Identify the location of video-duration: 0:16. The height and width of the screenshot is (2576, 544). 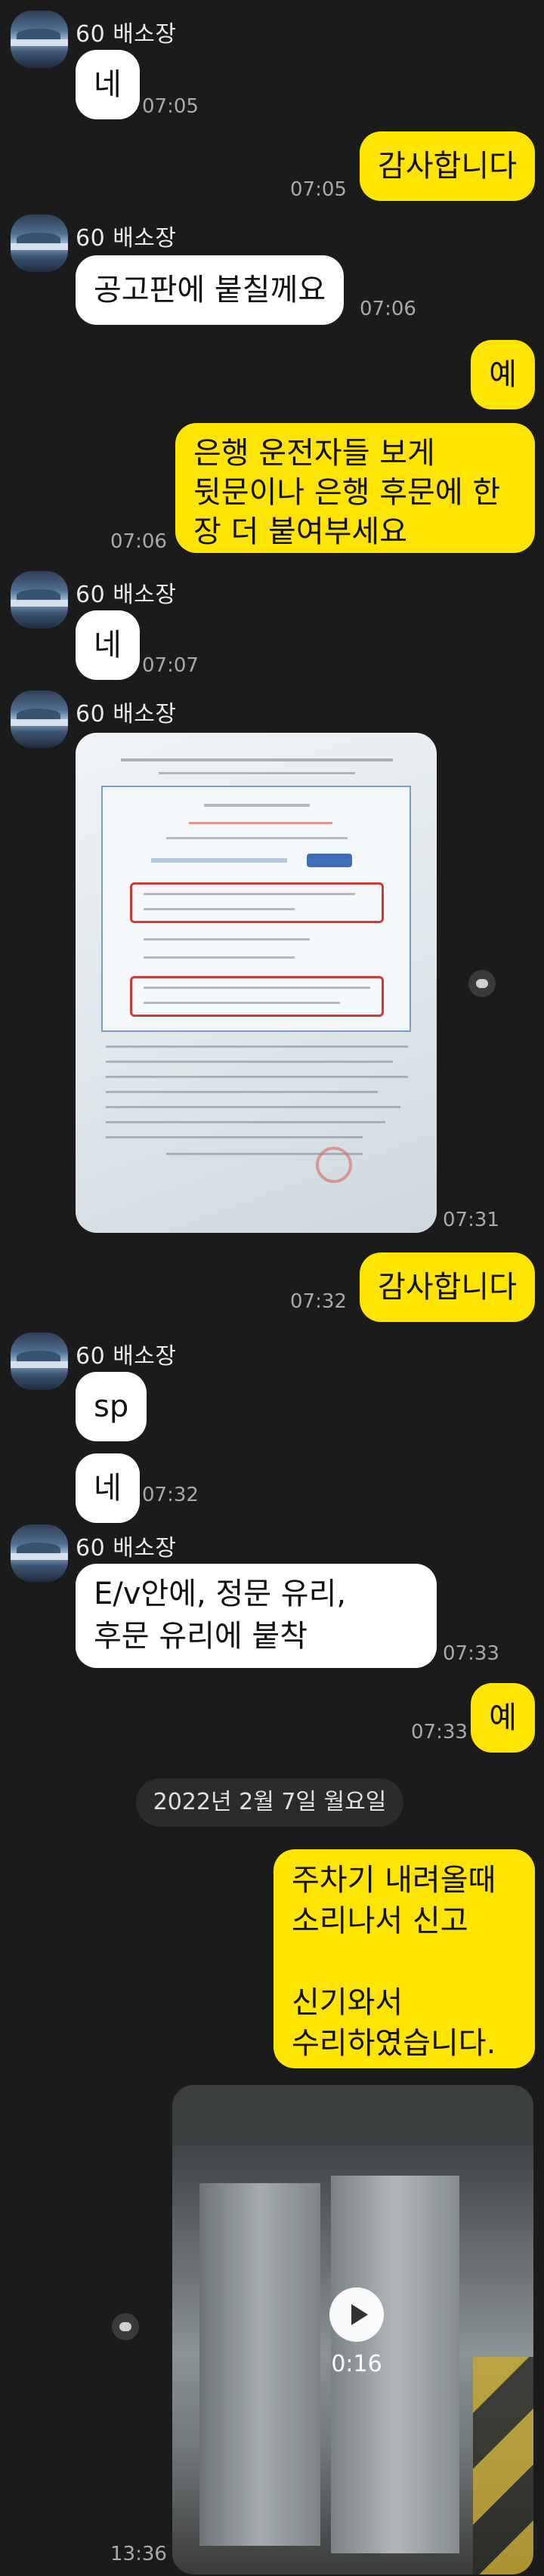
(356, 2364).